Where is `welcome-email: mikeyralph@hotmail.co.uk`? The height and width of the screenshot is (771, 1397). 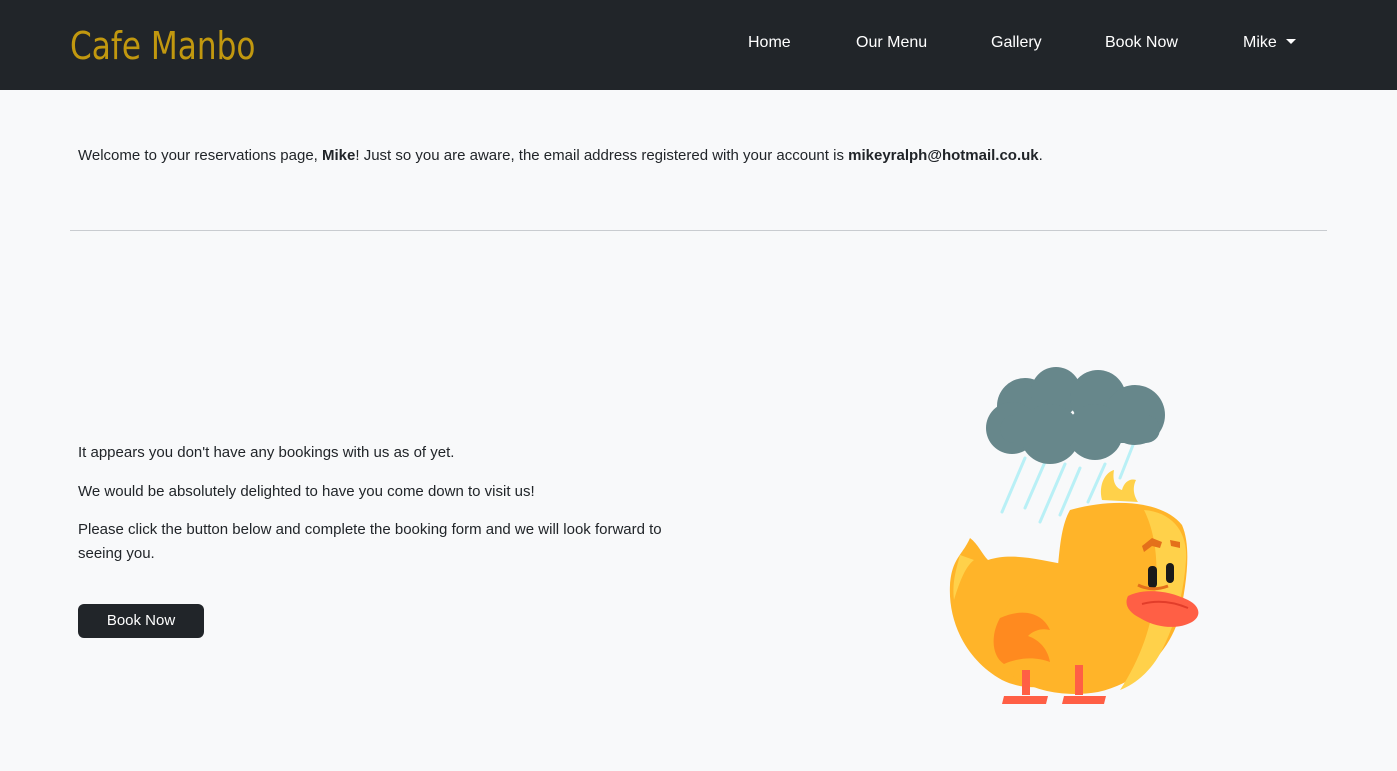
welcome-email: mikeyralph@hotmail.co.uk is located at coordinates (943, 155).